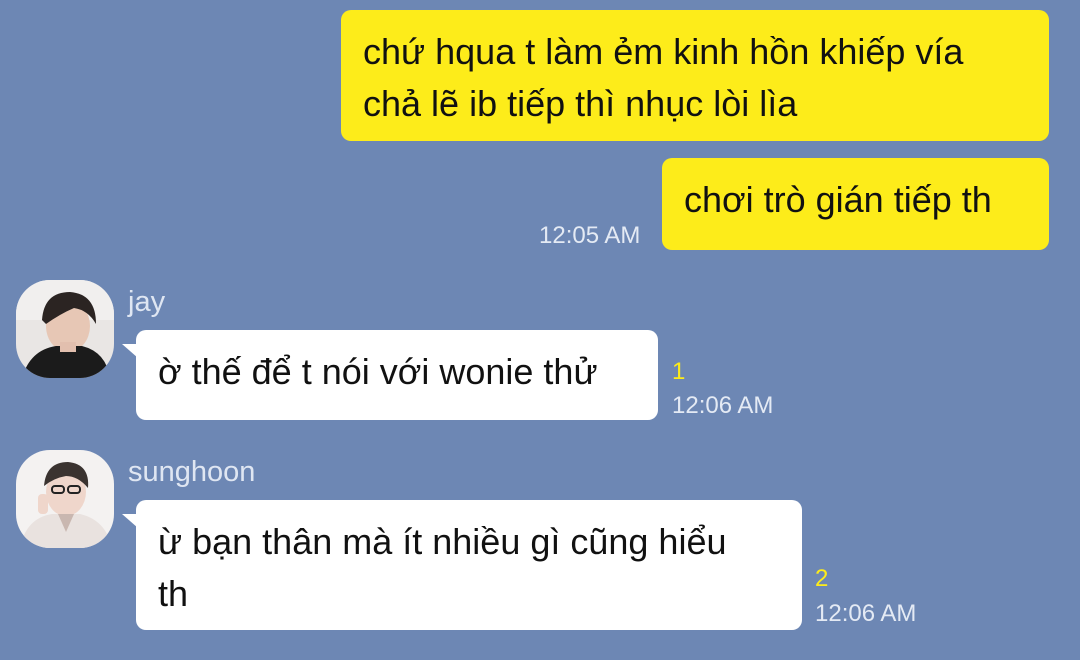 This screenshot has width=1080, height=660. I want to click on message-bubble-incoming: ờ thế để t nói với wonie thử, so click(390, 375).